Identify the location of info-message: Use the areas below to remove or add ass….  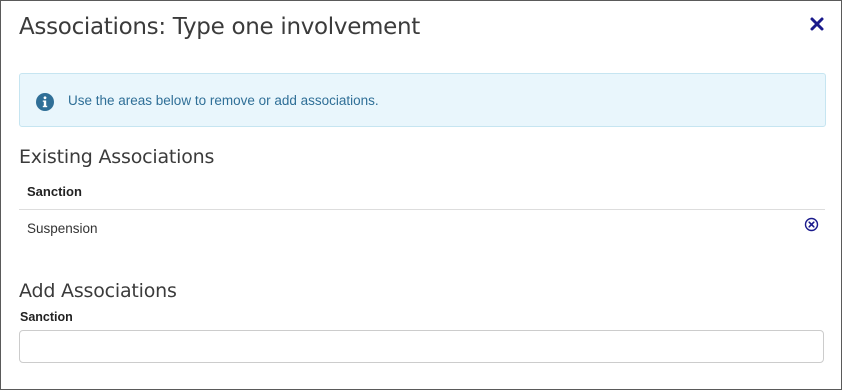
(223, 100).